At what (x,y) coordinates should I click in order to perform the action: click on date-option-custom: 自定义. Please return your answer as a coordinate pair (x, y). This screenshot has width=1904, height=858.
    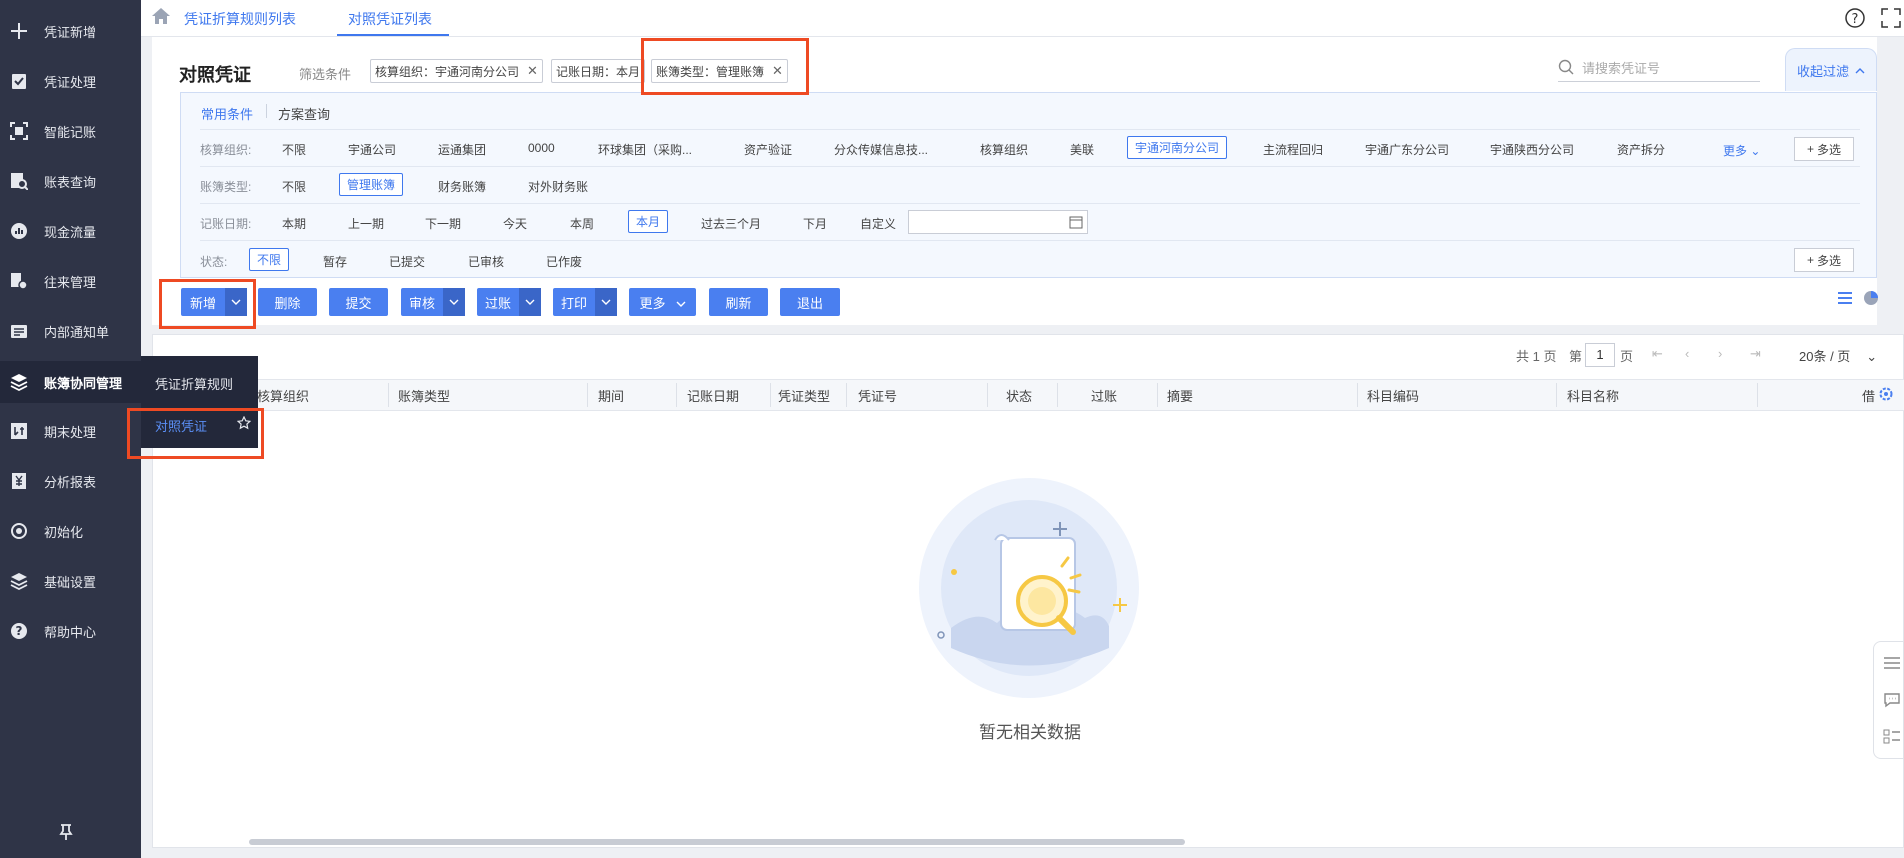
    Looking at the image, I should click on (878, 223).